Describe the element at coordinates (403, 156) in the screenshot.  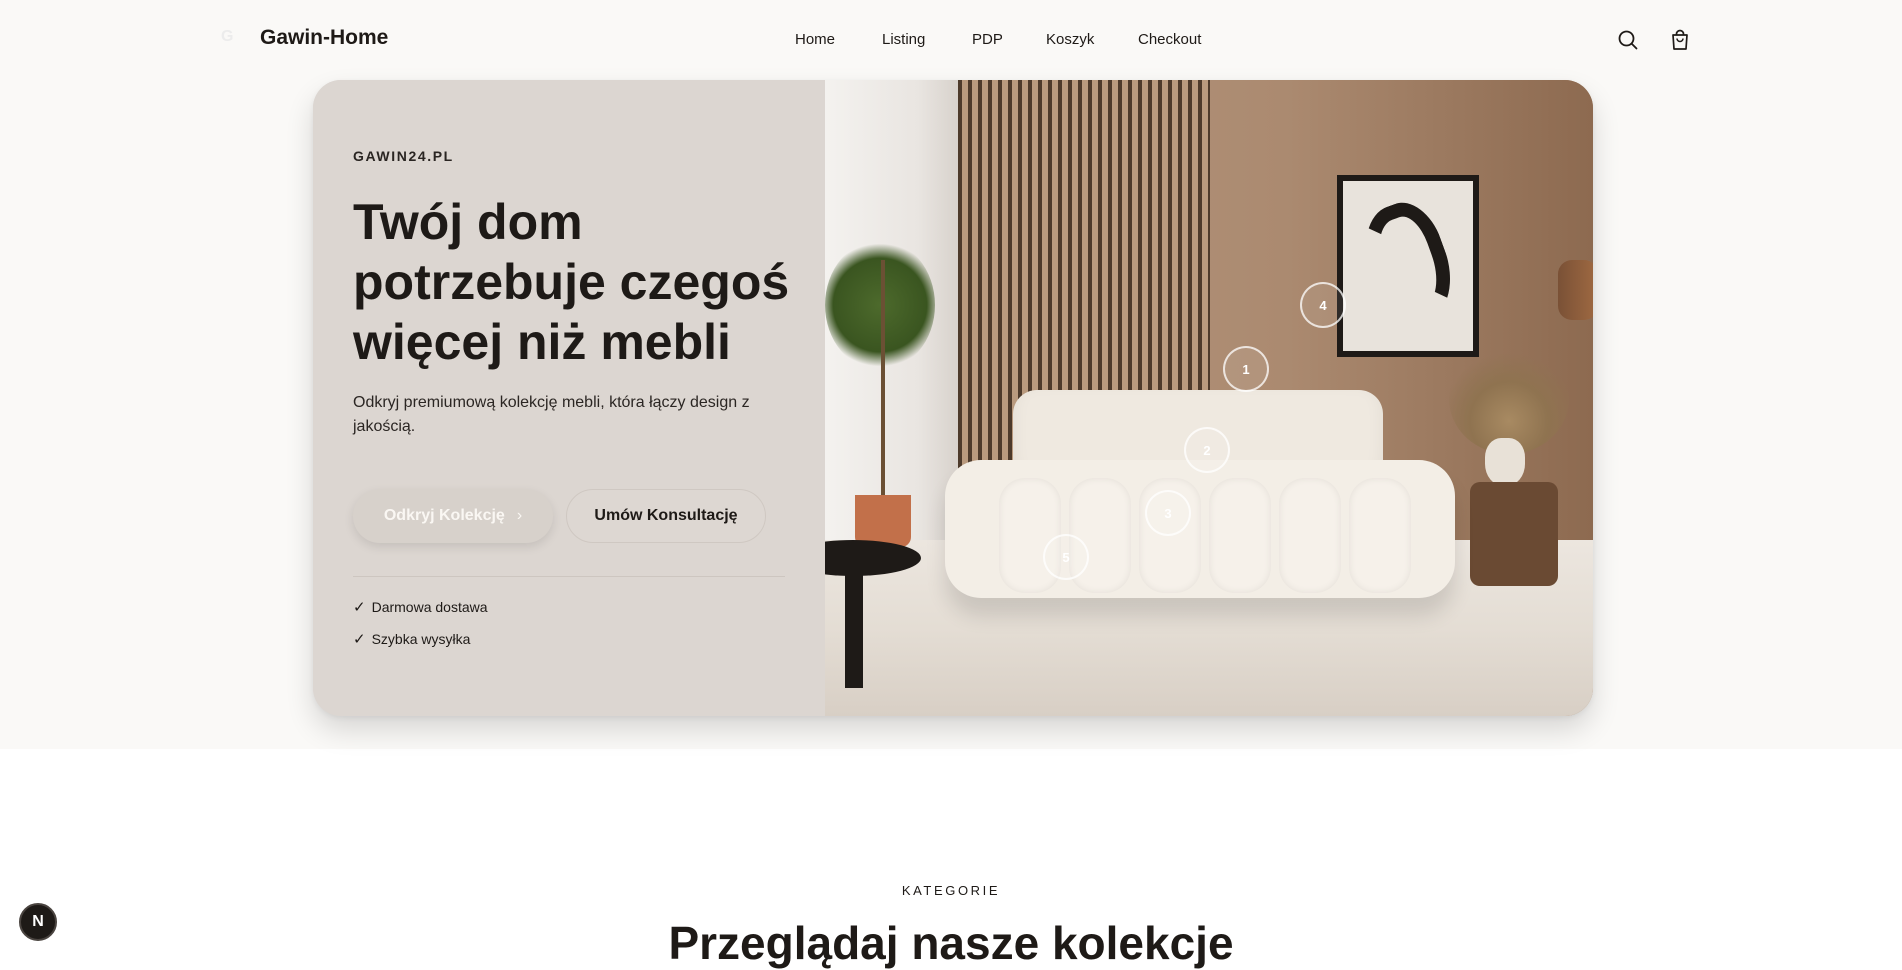
I see `hero-eyebrow: GAWIN24.PL` at that location.